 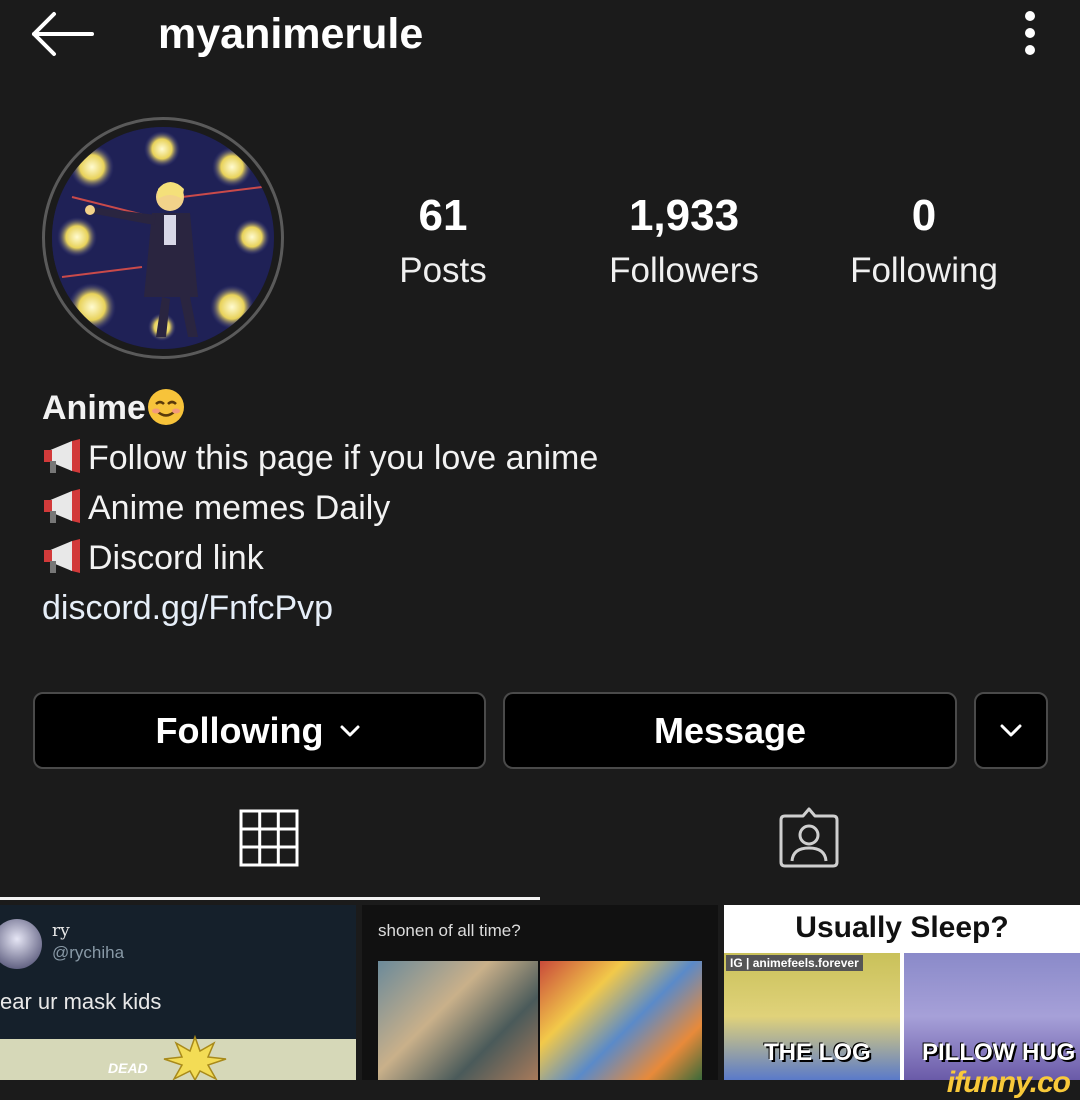 What do you see at coordinates (458, 1020) in the screenshot?
I see `post-image-left` at bounding box center [458, 1020].